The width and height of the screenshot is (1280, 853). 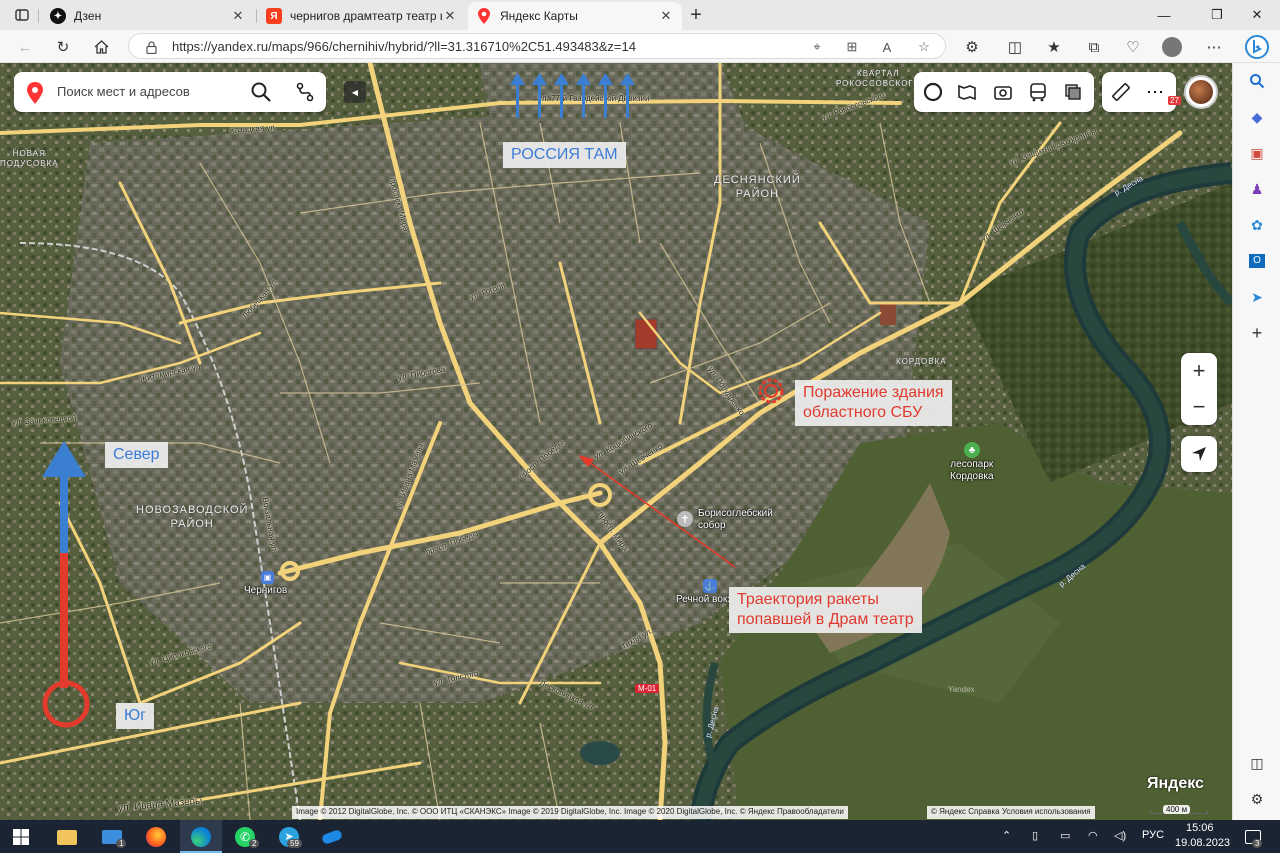 I want to click on map-search-bar: Поиск мест и адресов, so click(x=170, y=92).